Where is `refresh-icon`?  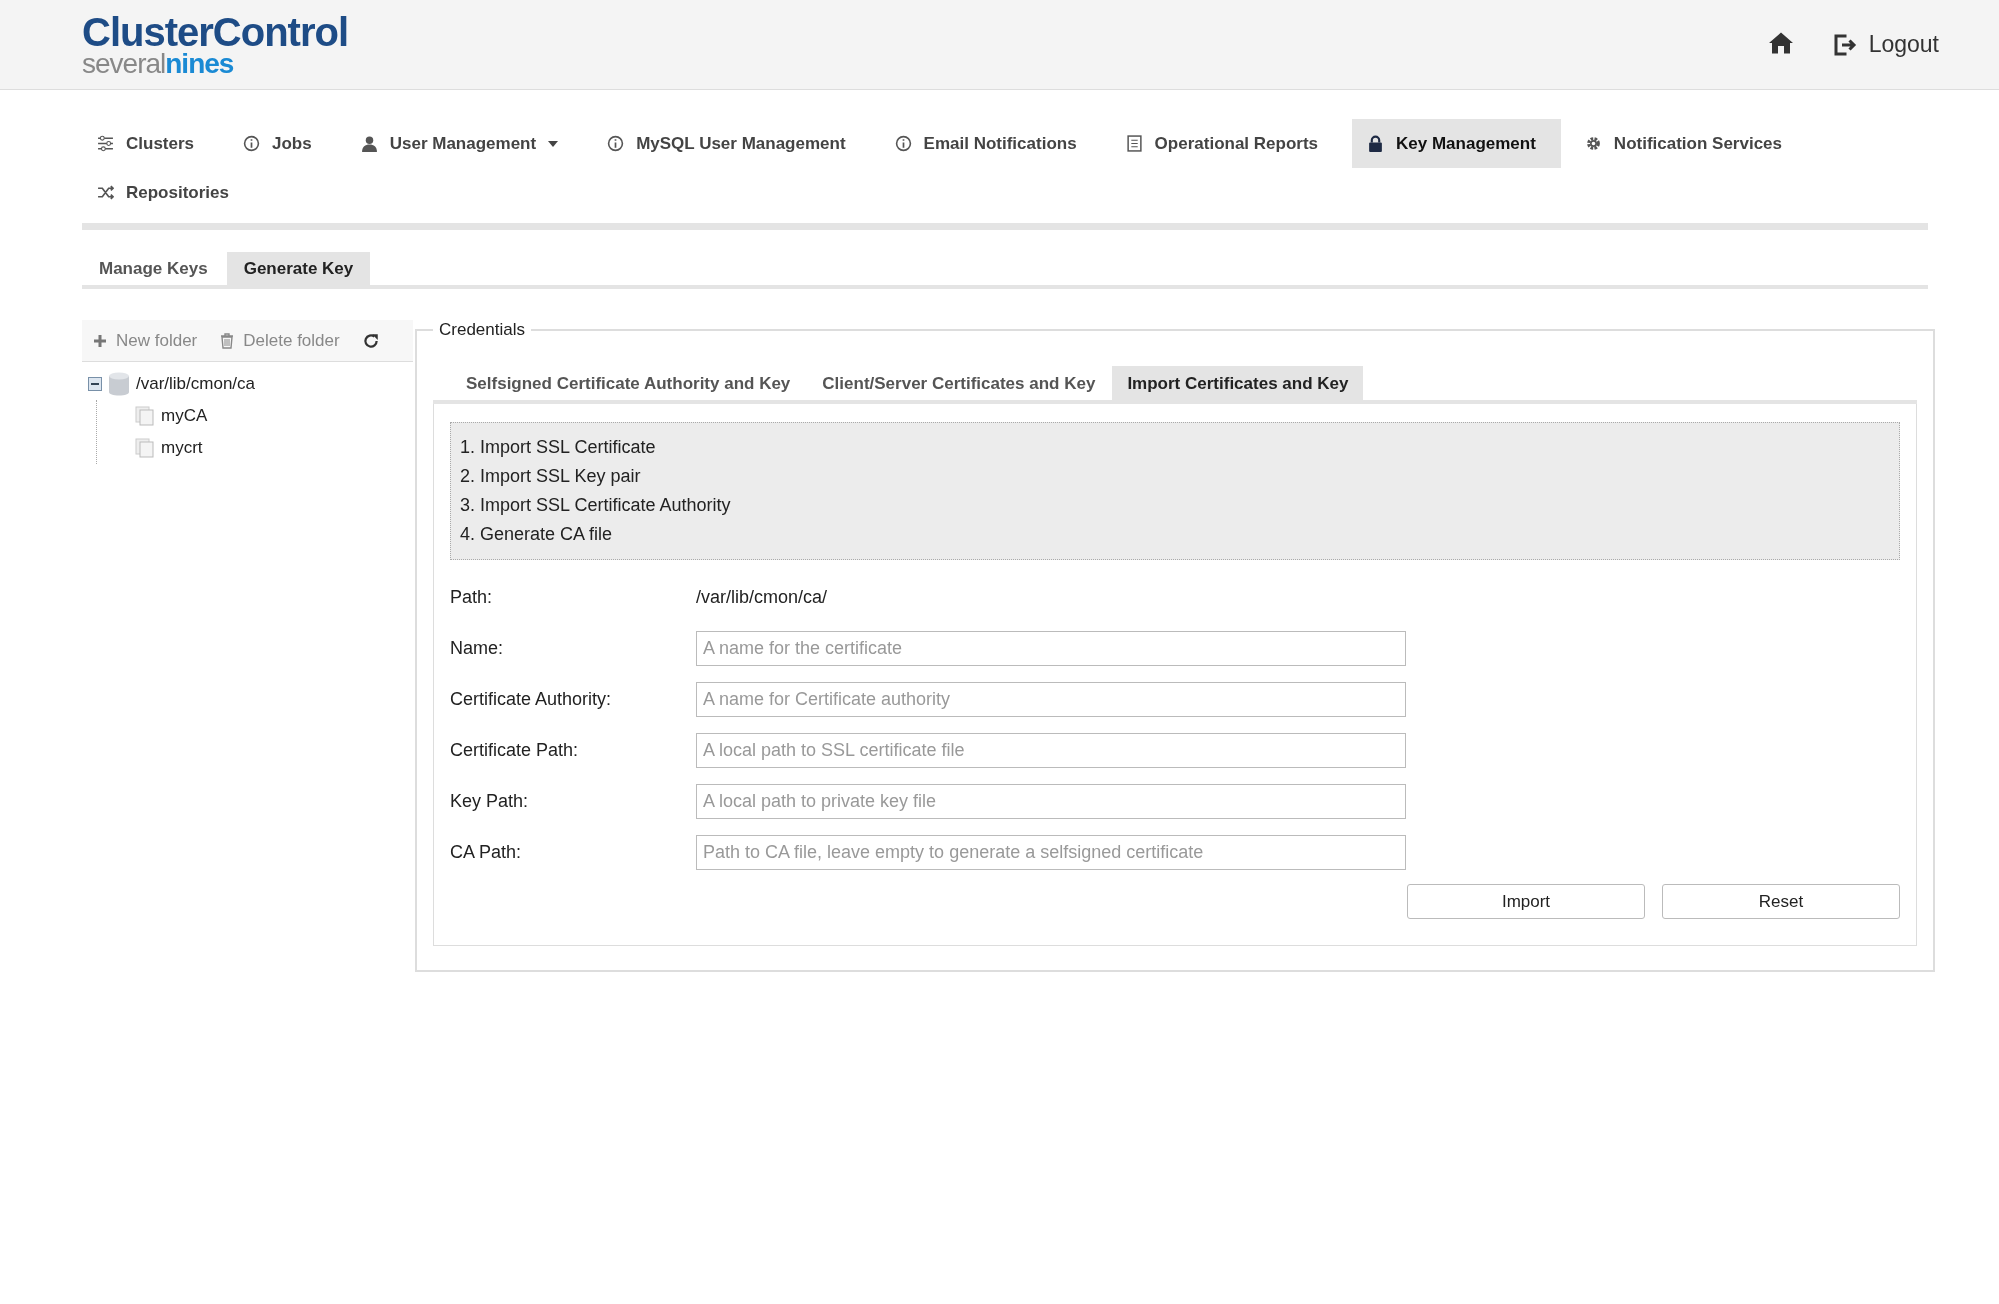
refresh-icon is located at coordinates (370, 340).